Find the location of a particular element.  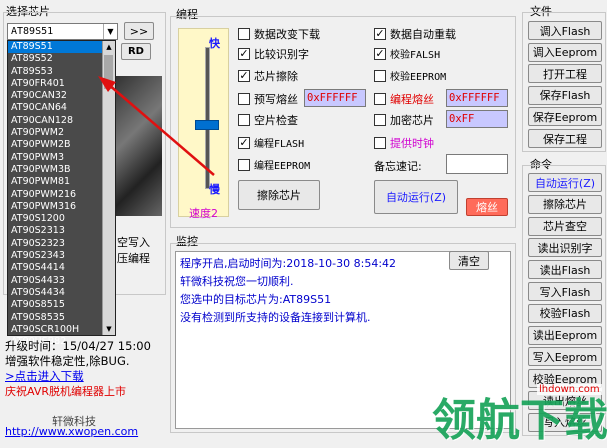

log-line: 没有检测到所支持的设备连接到计算机. is located at coordinates (275, 317).